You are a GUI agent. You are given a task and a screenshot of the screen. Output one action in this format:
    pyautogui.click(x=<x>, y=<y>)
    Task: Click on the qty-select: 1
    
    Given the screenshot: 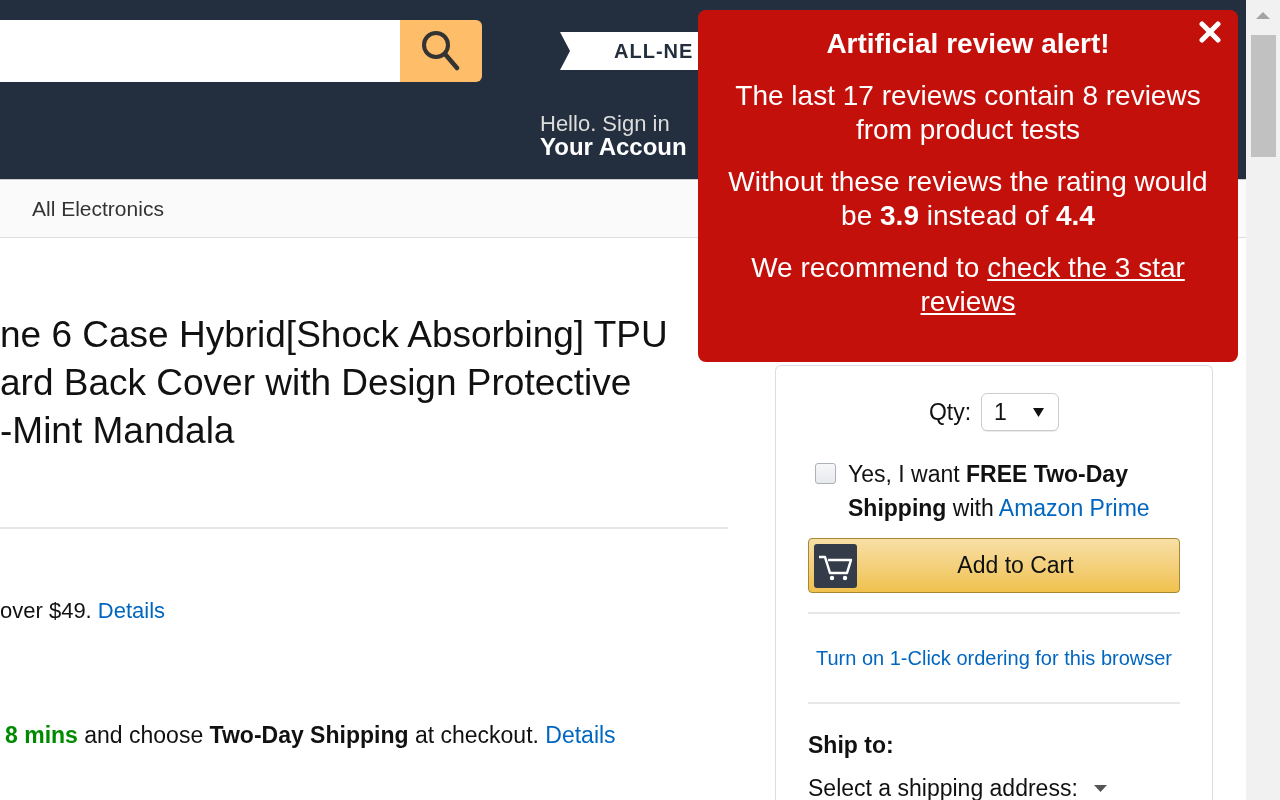 What is the action you would take?
    pyautogui.click(x=1020, y=412)
    